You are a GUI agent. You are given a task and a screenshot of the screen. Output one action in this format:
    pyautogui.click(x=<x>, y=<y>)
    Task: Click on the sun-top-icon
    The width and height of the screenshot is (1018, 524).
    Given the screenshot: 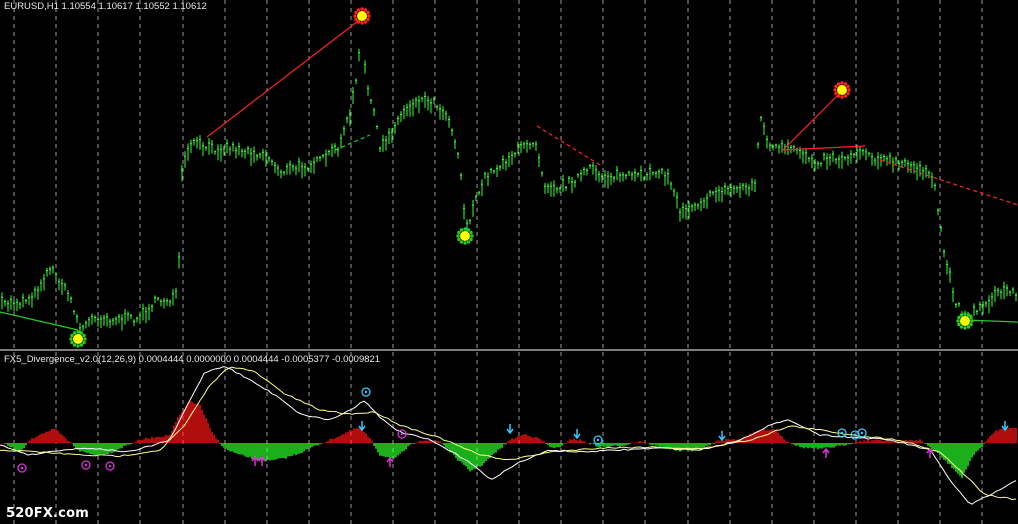 What is the action you would take?
    pyautogui.click(x=842, y=90)
    